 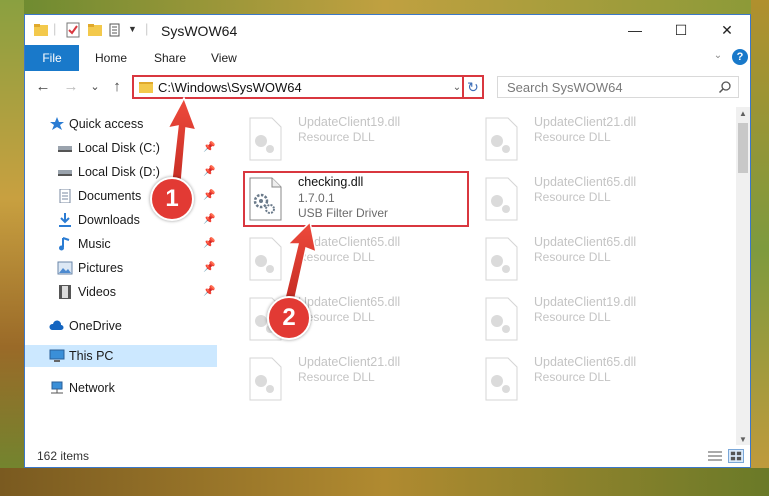 I want to click on customize-toolbar-icon, so click(x=117, y=30).